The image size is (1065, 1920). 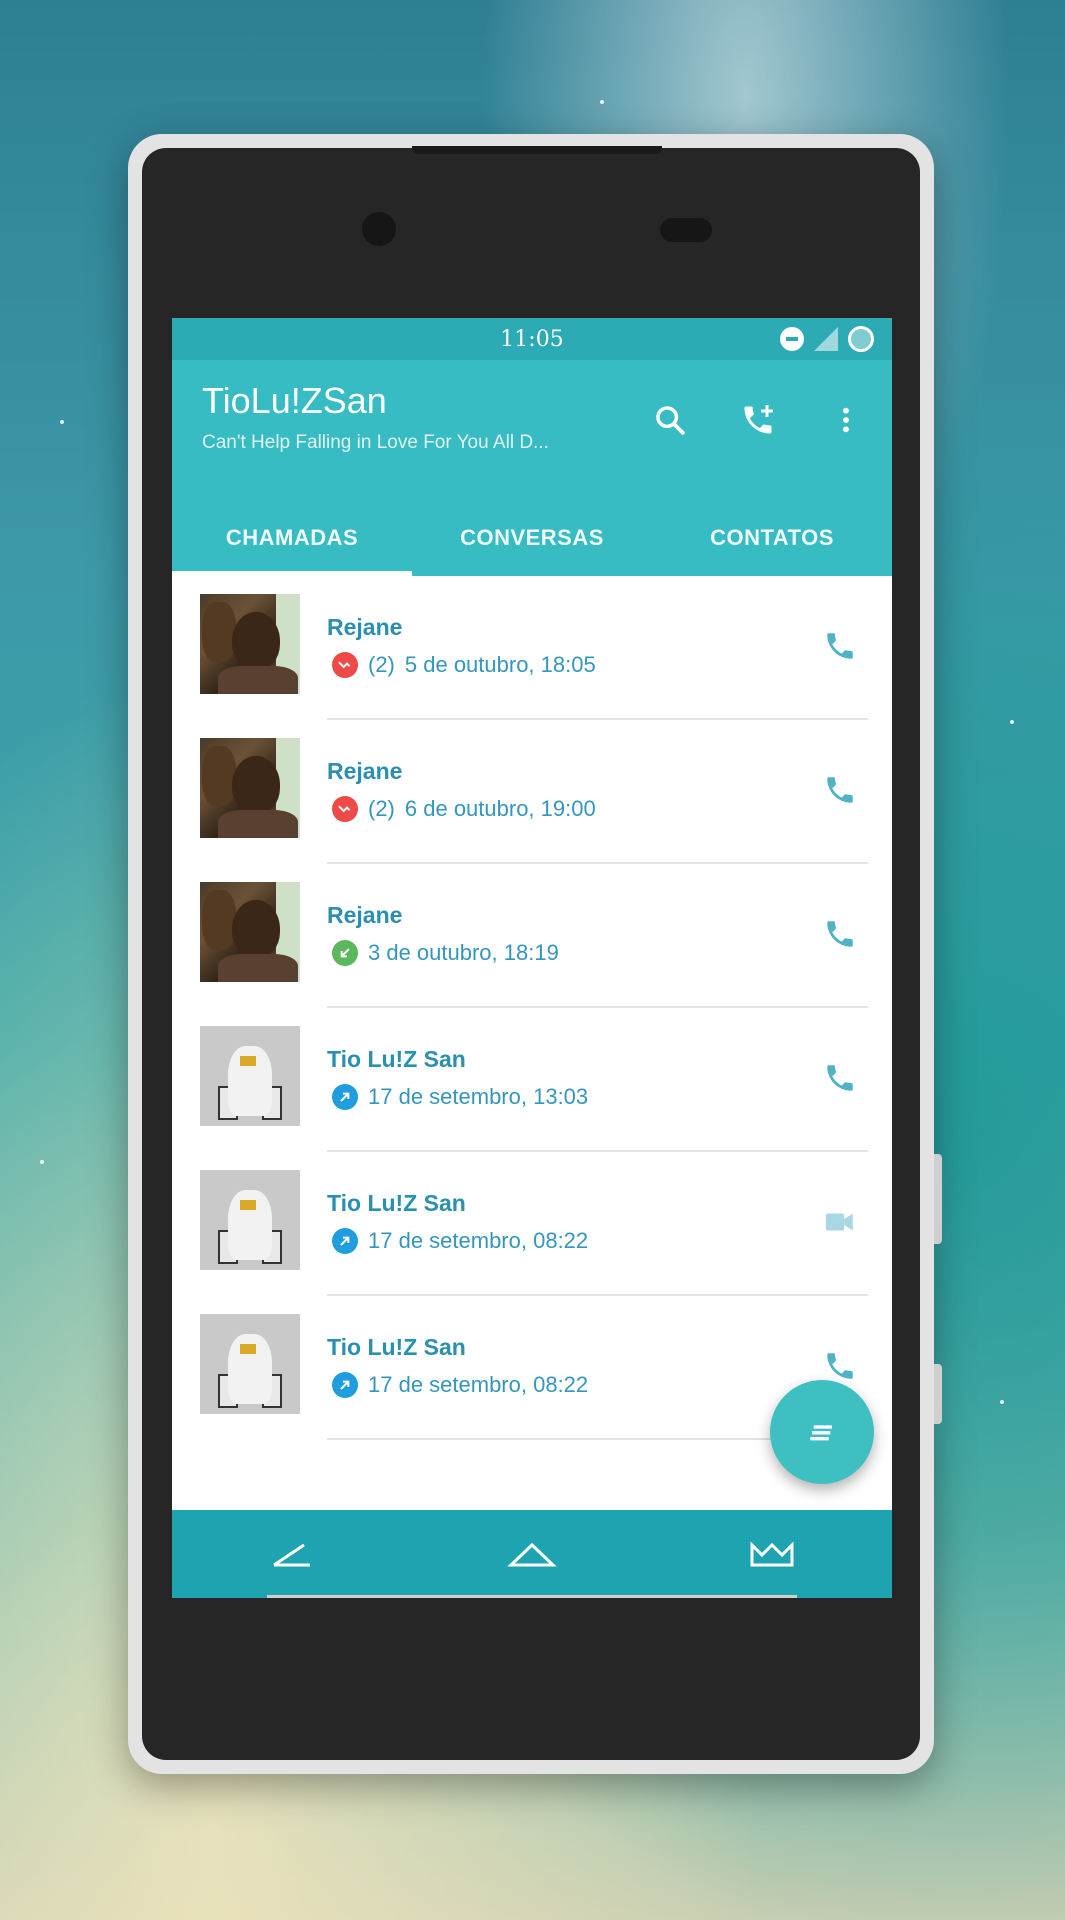 What do you see at coordinates (532, 792) in the screenshot?
I see `call-row: Rejane (2) 6 de outubro, 19:00` at bounding box center [532, 792].